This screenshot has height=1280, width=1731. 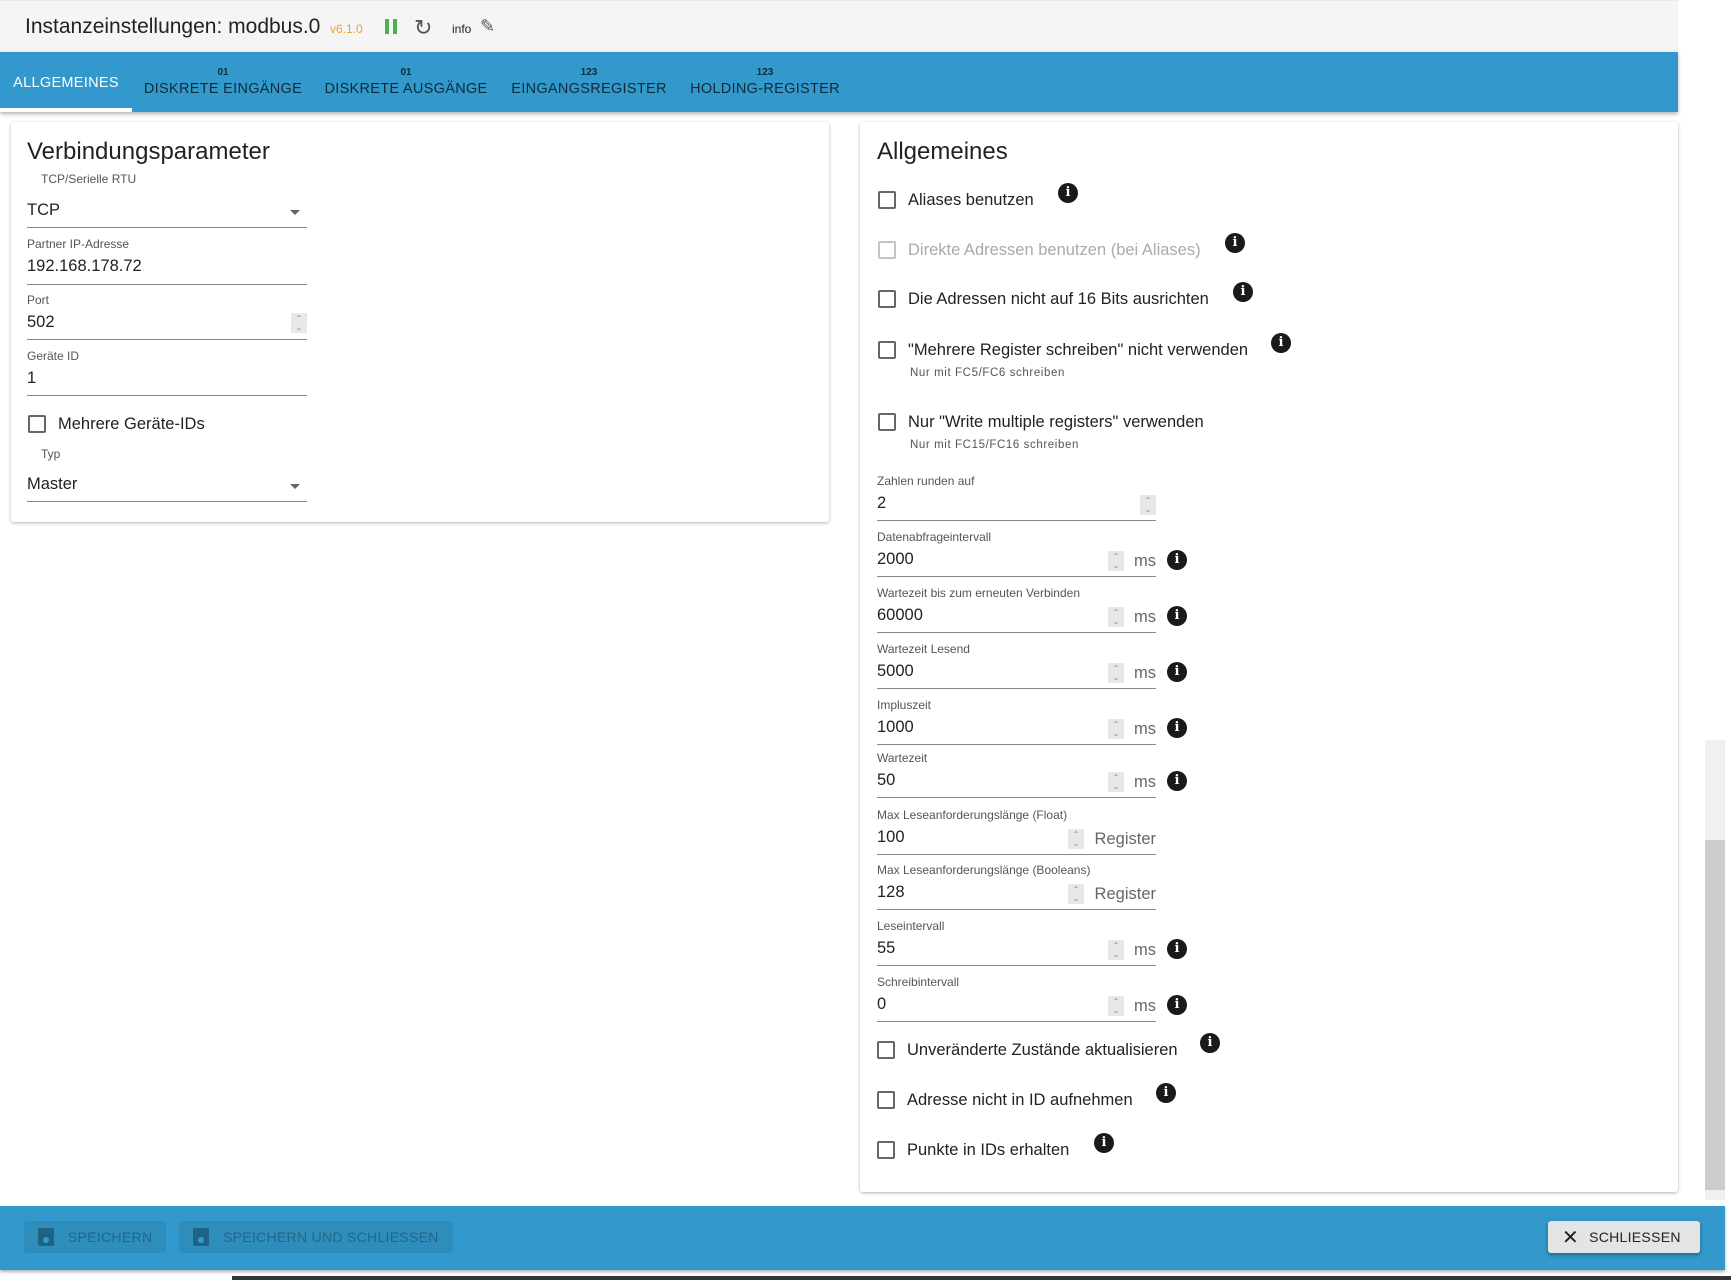 What do you see at coordinates (977, 503) in the screenshot?
I see `number-input: 2` at bounding box center [977, 503].